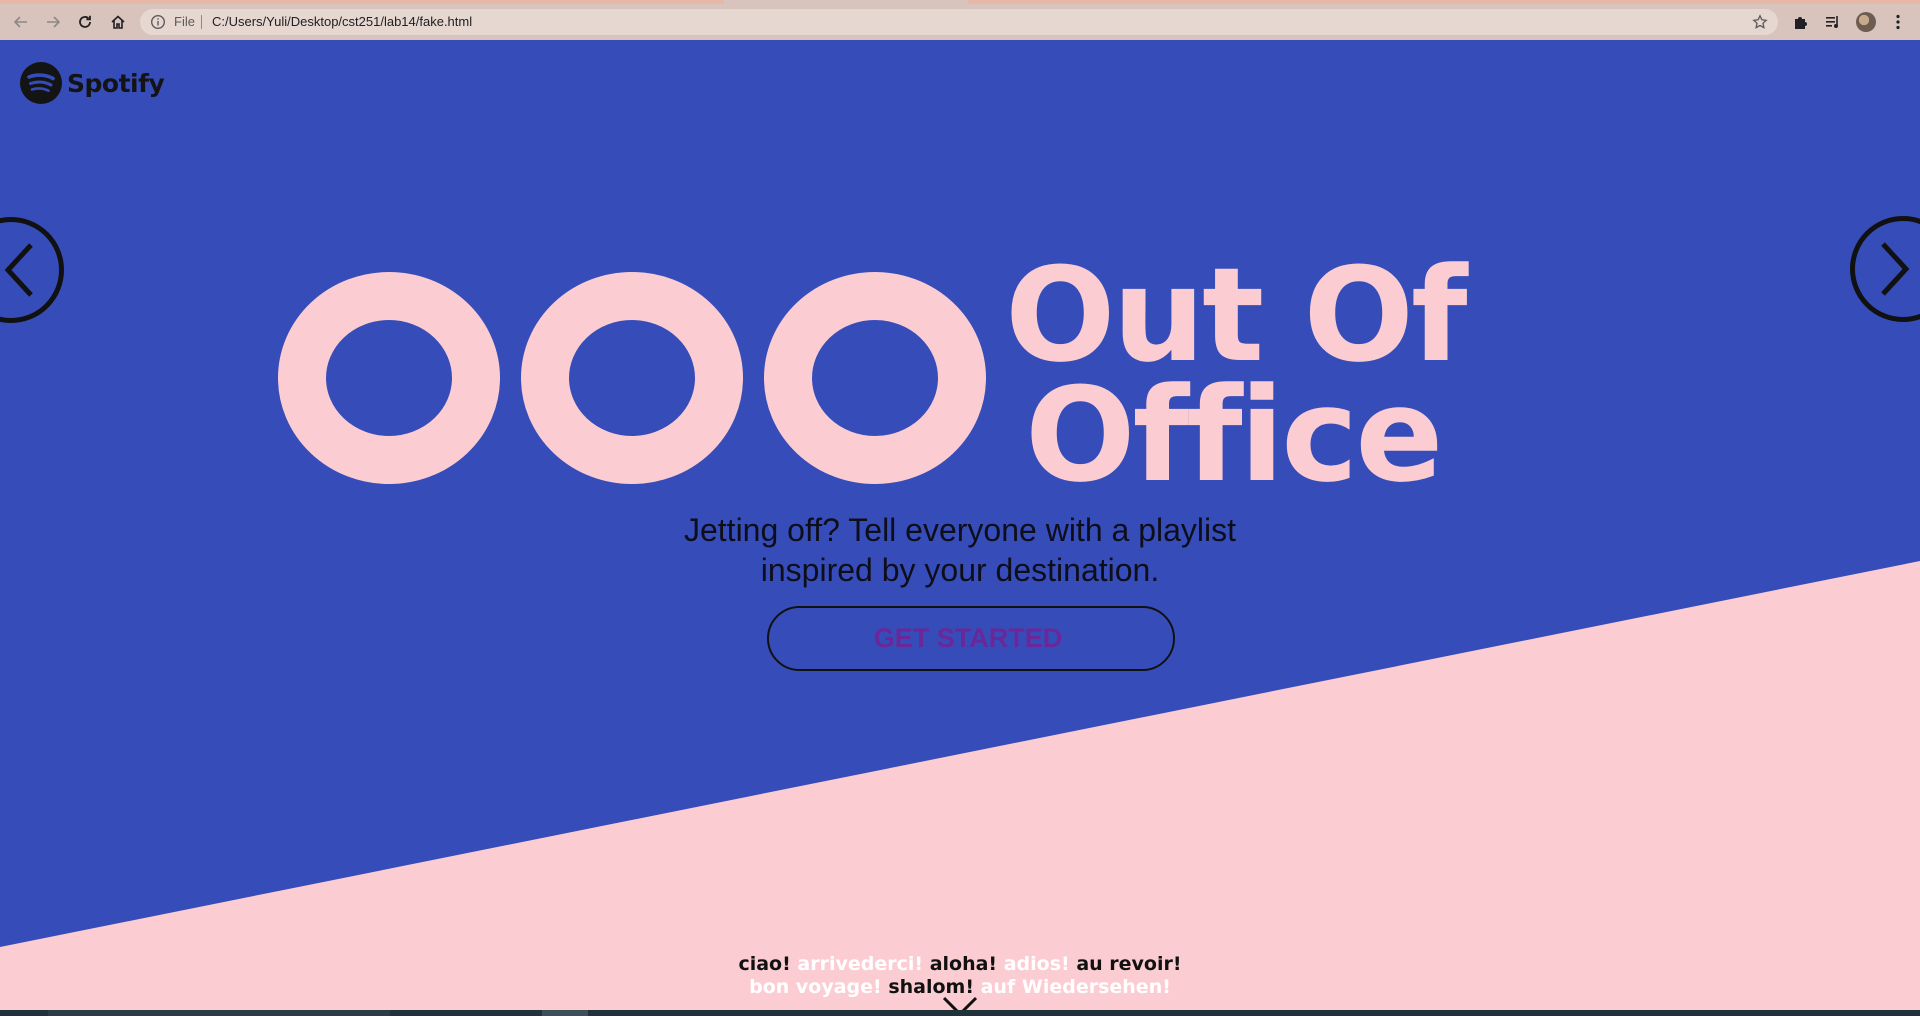 The width and height of the screenshot is (1920, 1016). What do you see at coordinates (971, 638) in the screenshot?
I see `get-started-button: GET STARTED` at bounding box center [971, 638].